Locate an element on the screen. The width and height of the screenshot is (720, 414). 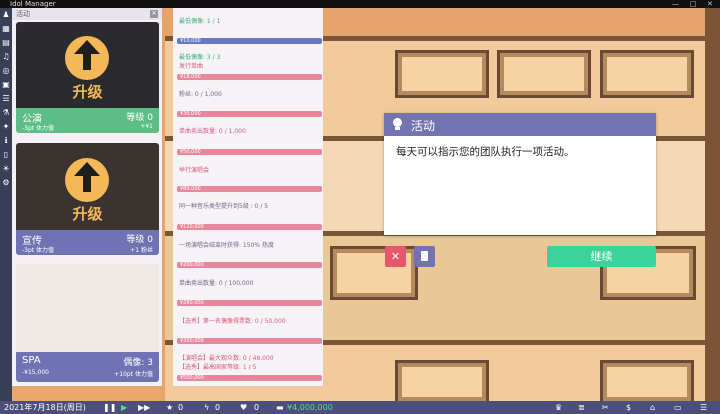
fans-icon: ♥ is located at coordinates (244, 407).